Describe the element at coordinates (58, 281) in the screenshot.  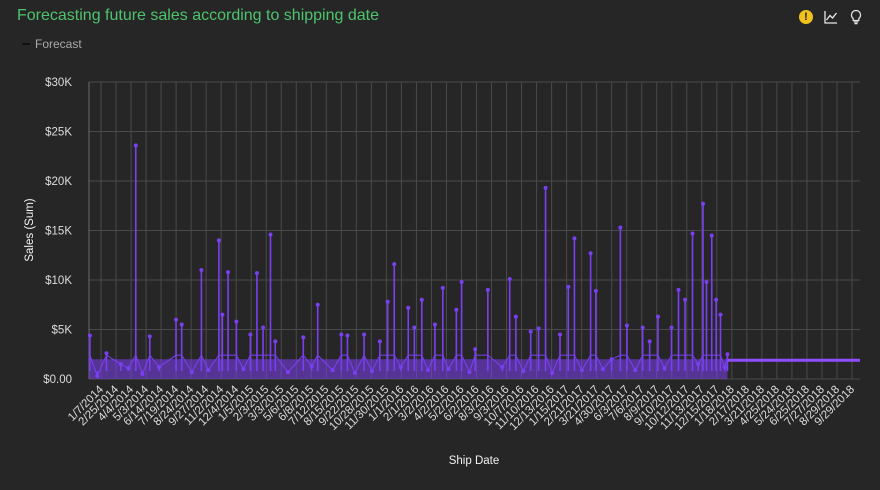
I see `y-tick-label: $10K` at that location.